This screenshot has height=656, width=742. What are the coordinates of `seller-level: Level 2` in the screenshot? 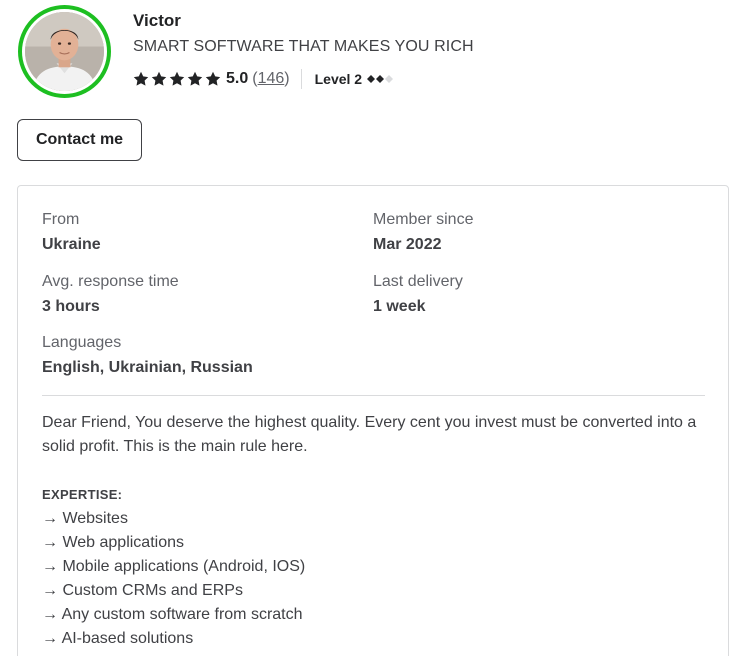 It's located at (354, 79).